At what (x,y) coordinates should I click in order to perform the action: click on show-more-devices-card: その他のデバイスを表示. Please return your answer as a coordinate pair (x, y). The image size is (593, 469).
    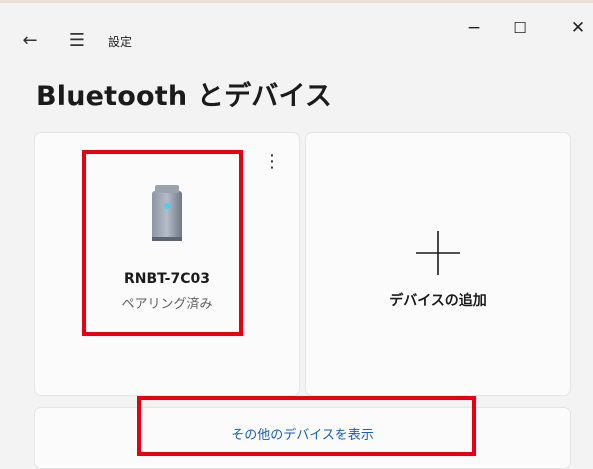
    Looking at the image, I should click on (302, 438).